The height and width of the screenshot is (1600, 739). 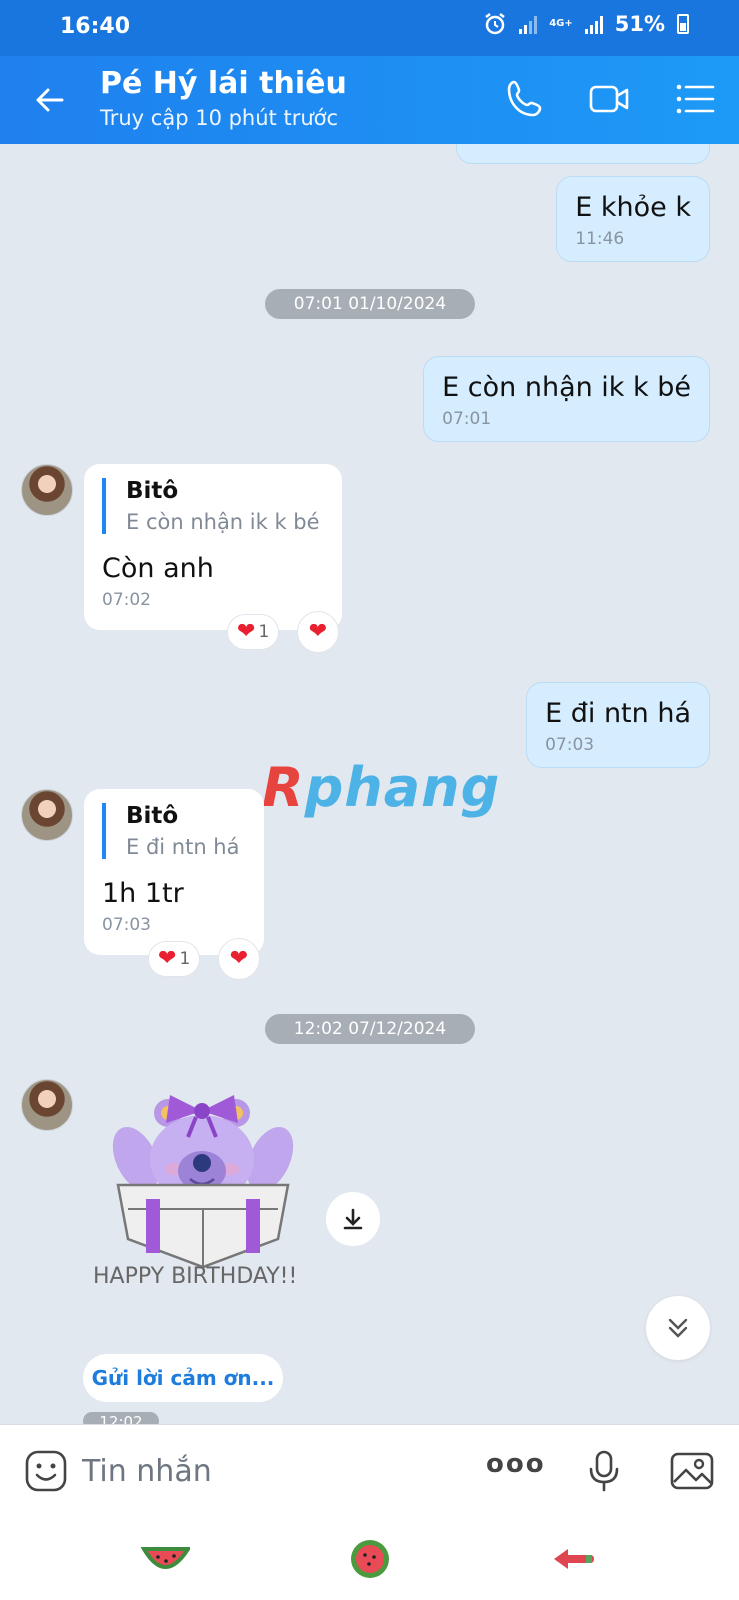 I want to click on message-bubble-clipped, so click(x=583, y=154).